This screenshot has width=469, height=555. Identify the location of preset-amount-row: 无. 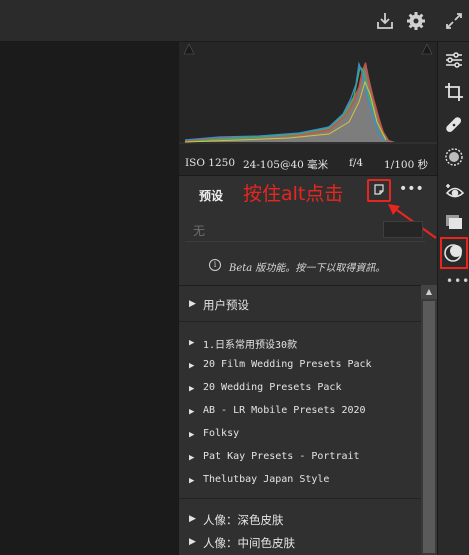
(305, 229).